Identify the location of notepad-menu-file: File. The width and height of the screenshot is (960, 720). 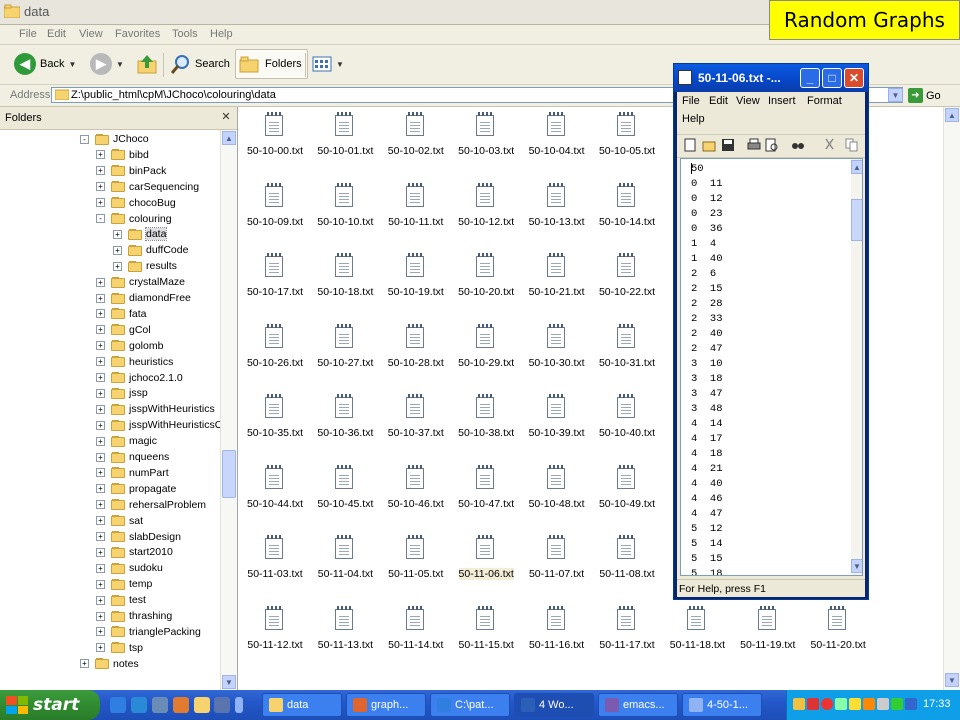
(691, 101).